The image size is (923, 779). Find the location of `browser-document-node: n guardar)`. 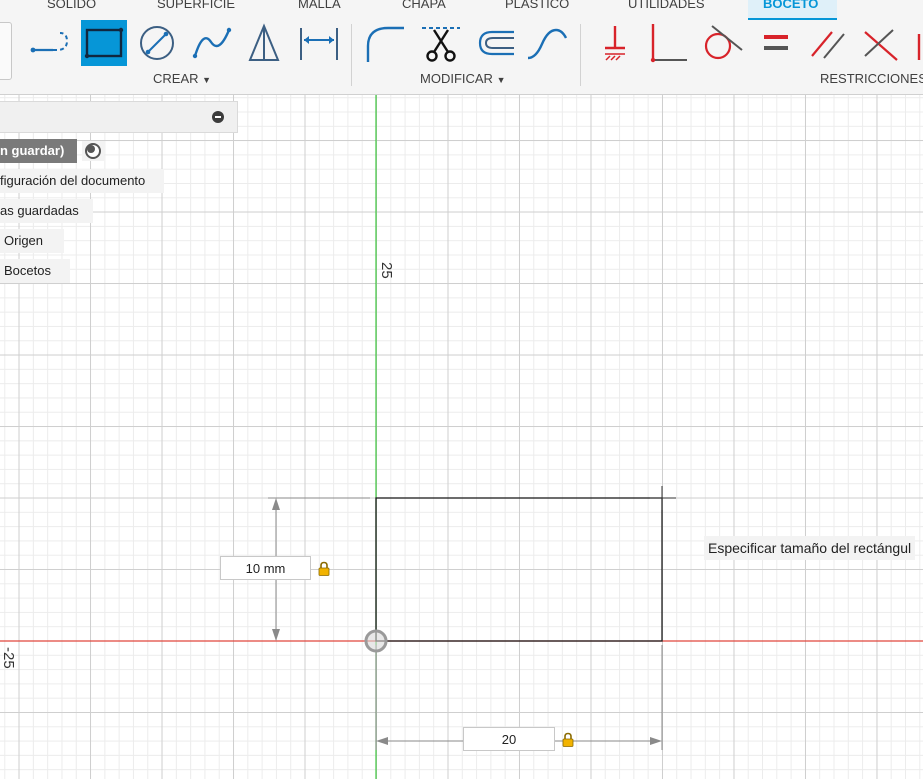

browser-document-node: n guardar) is located at coordinates (38, 151).